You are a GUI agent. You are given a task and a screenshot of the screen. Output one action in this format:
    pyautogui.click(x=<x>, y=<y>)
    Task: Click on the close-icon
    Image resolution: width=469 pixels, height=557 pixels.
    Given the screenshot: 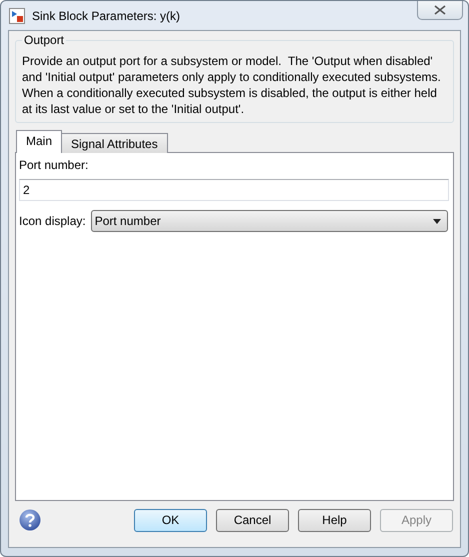 What is the action you would take?
    pyautogui.click(x=440, y=10)
    